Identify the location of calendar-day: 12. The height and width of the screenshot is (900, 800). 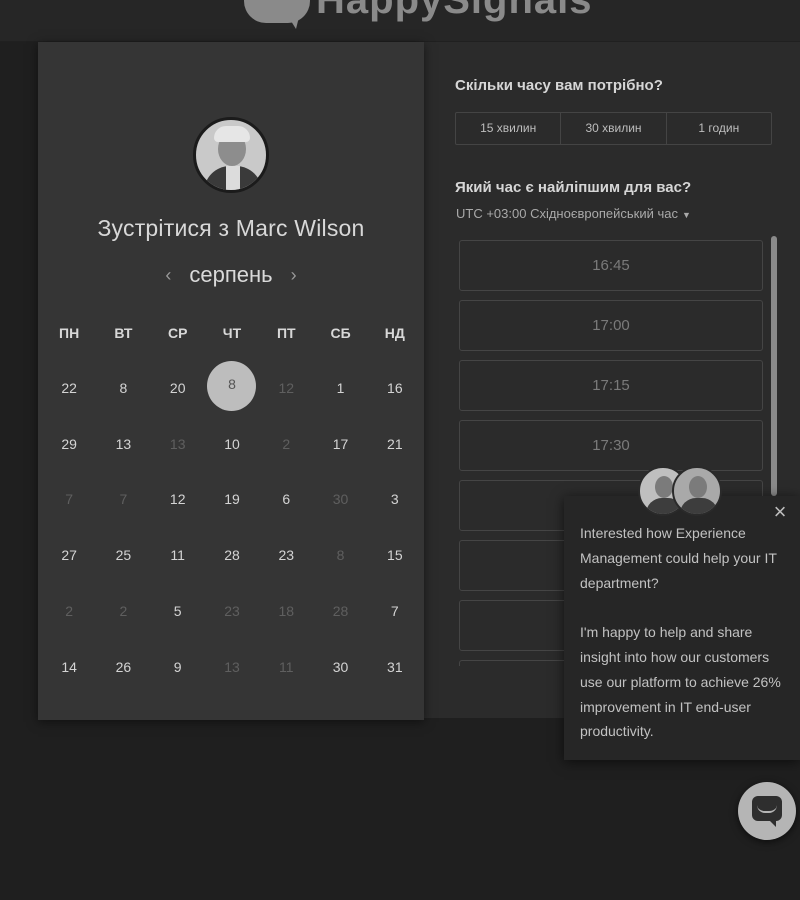
(178, 499).